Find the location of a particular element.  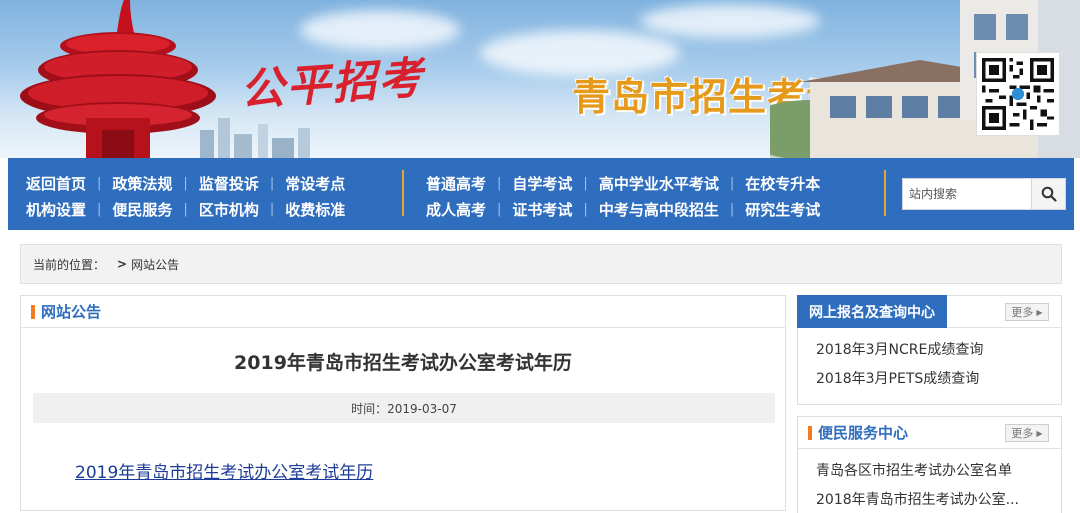

article-attachment-link: 2019年青岛市招生考试办公室考试年历 is located at coordinates (224, 470).